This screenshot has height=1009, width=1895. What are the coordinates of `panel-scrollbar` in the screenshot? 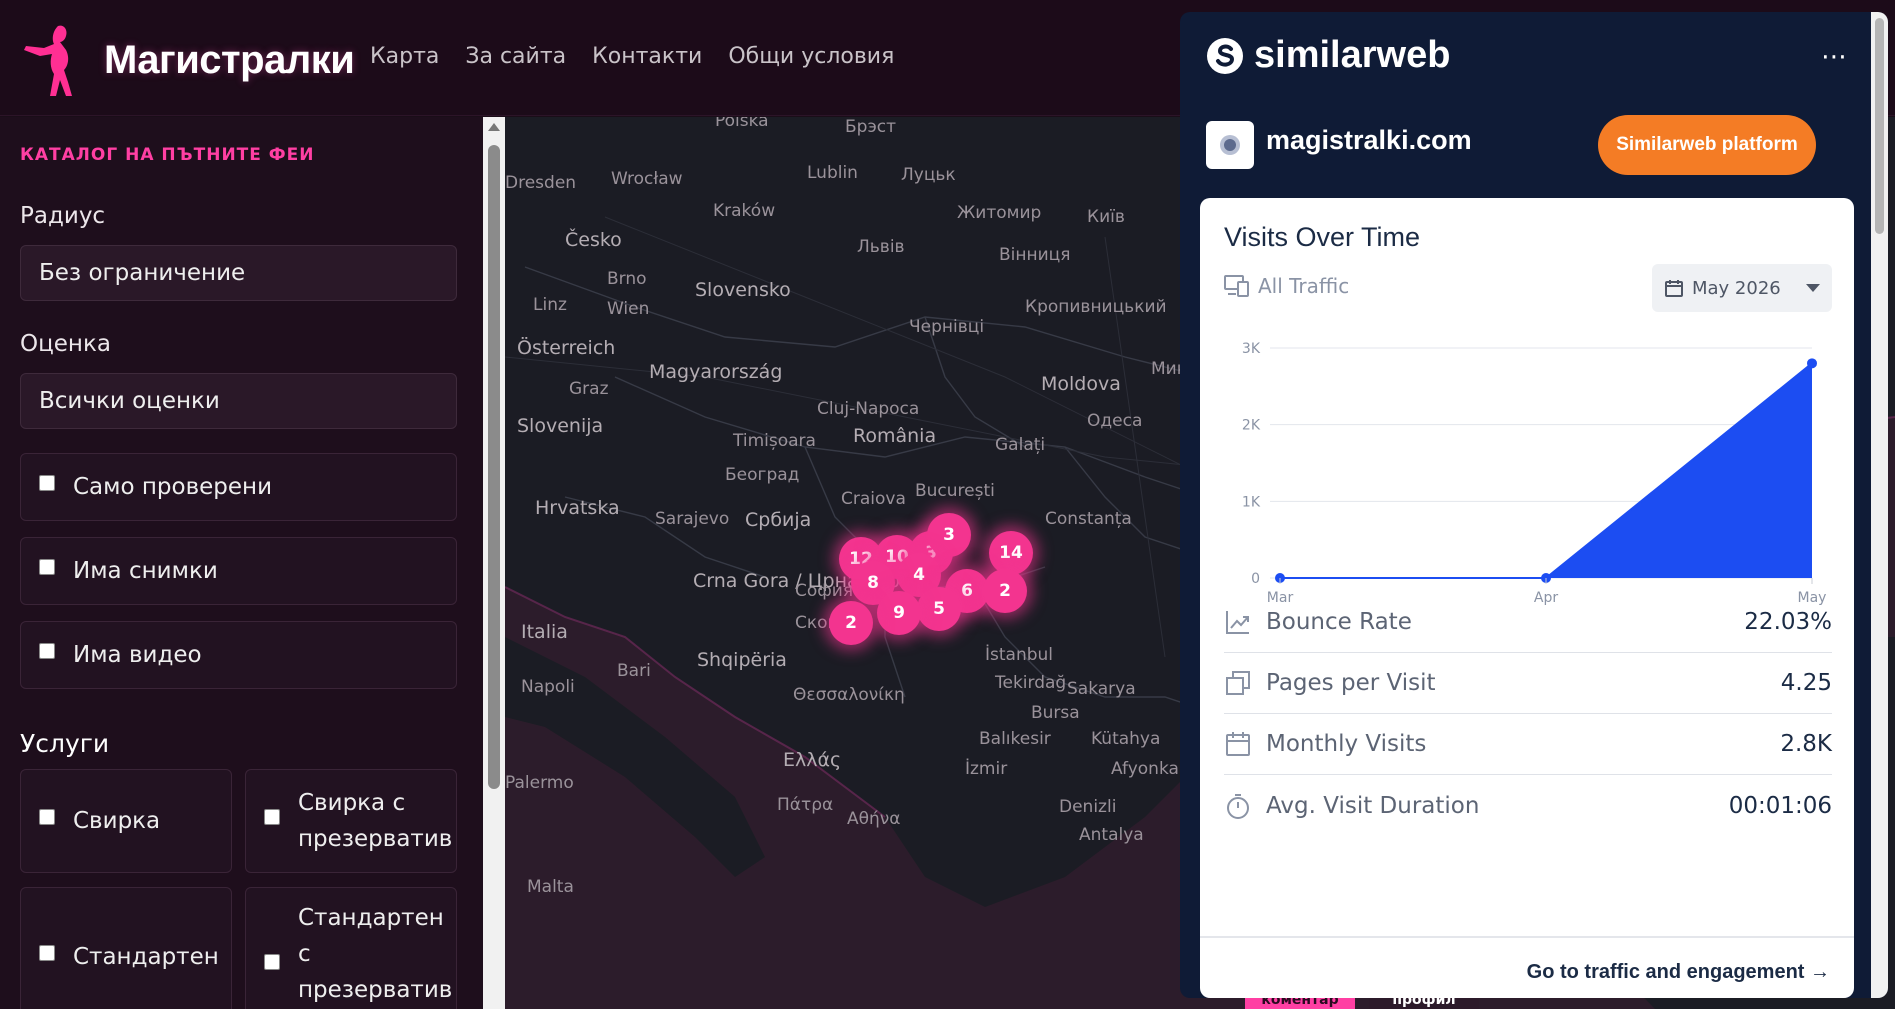 It's located at (1879, 505).